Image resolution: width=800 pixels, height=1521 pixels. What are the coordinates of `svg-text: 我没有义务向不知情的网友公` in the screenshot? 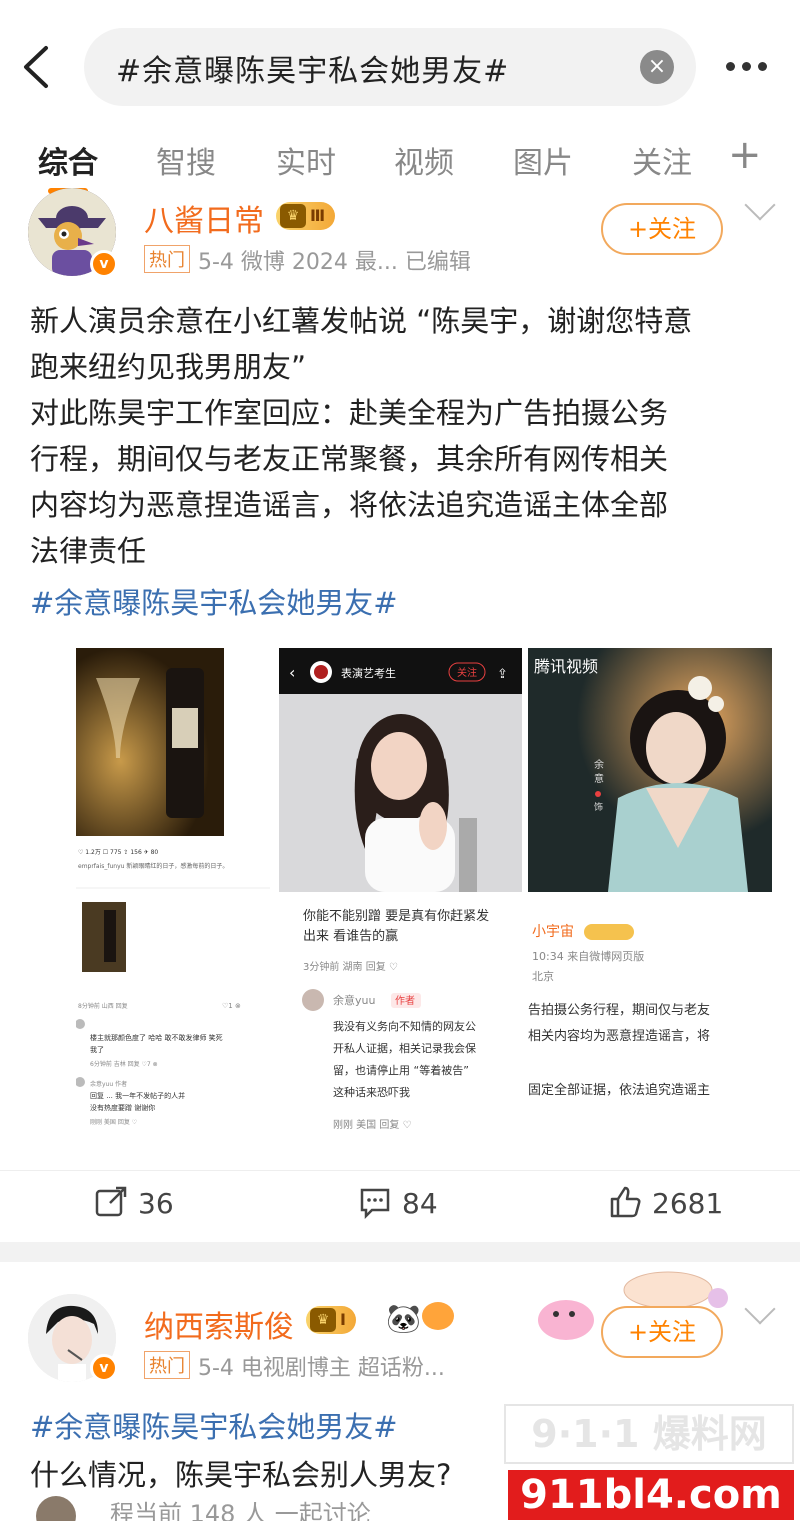 It's located at (404, 1026).